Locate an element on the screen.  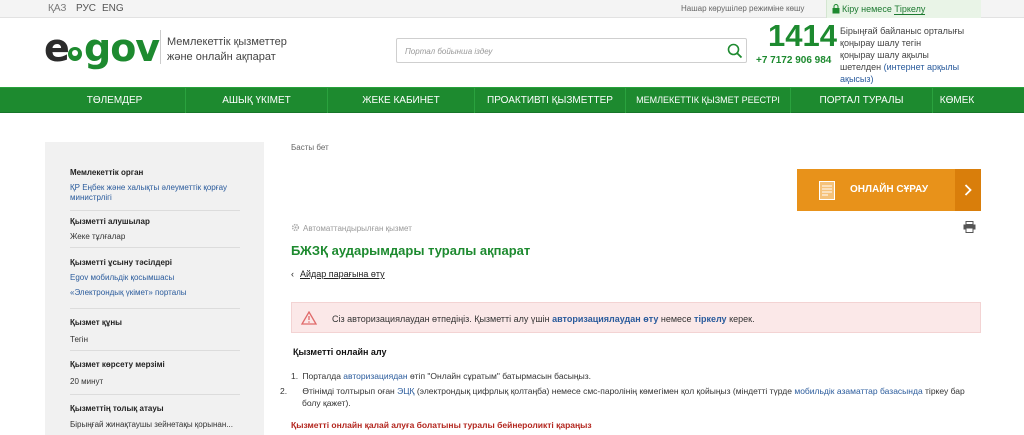
gear-icon is located at coordinates (295, 227).